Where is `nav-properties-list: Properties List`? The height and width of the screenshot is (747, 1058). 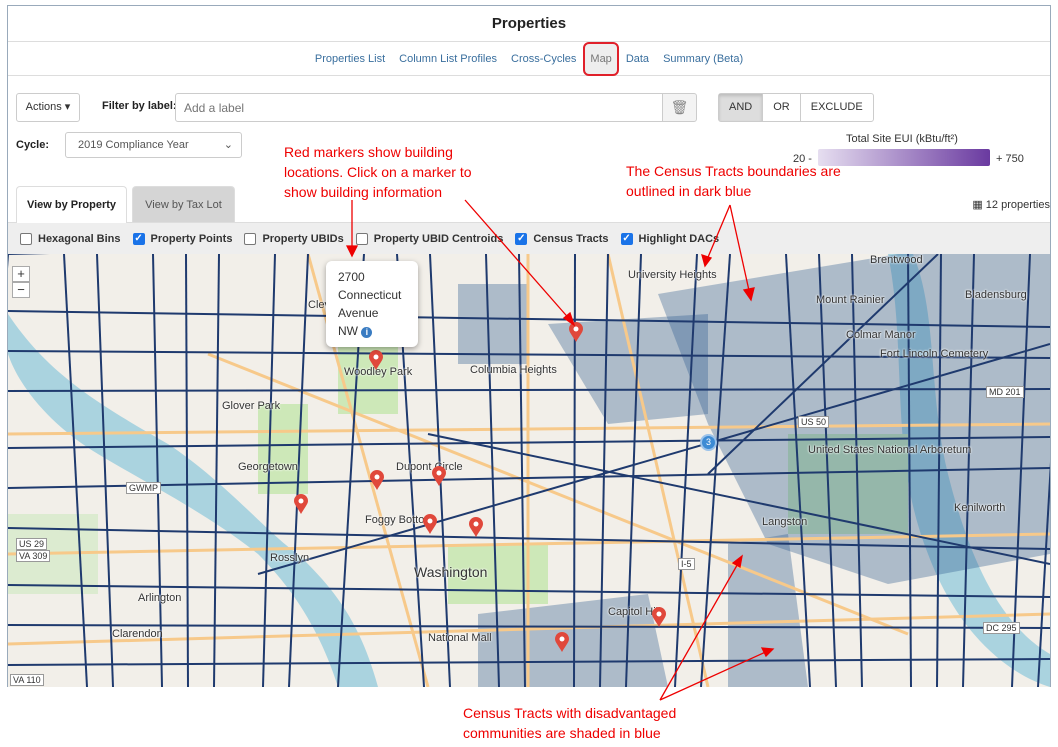
nav-properties-list: Properties List is located at coordinates (350, 59).